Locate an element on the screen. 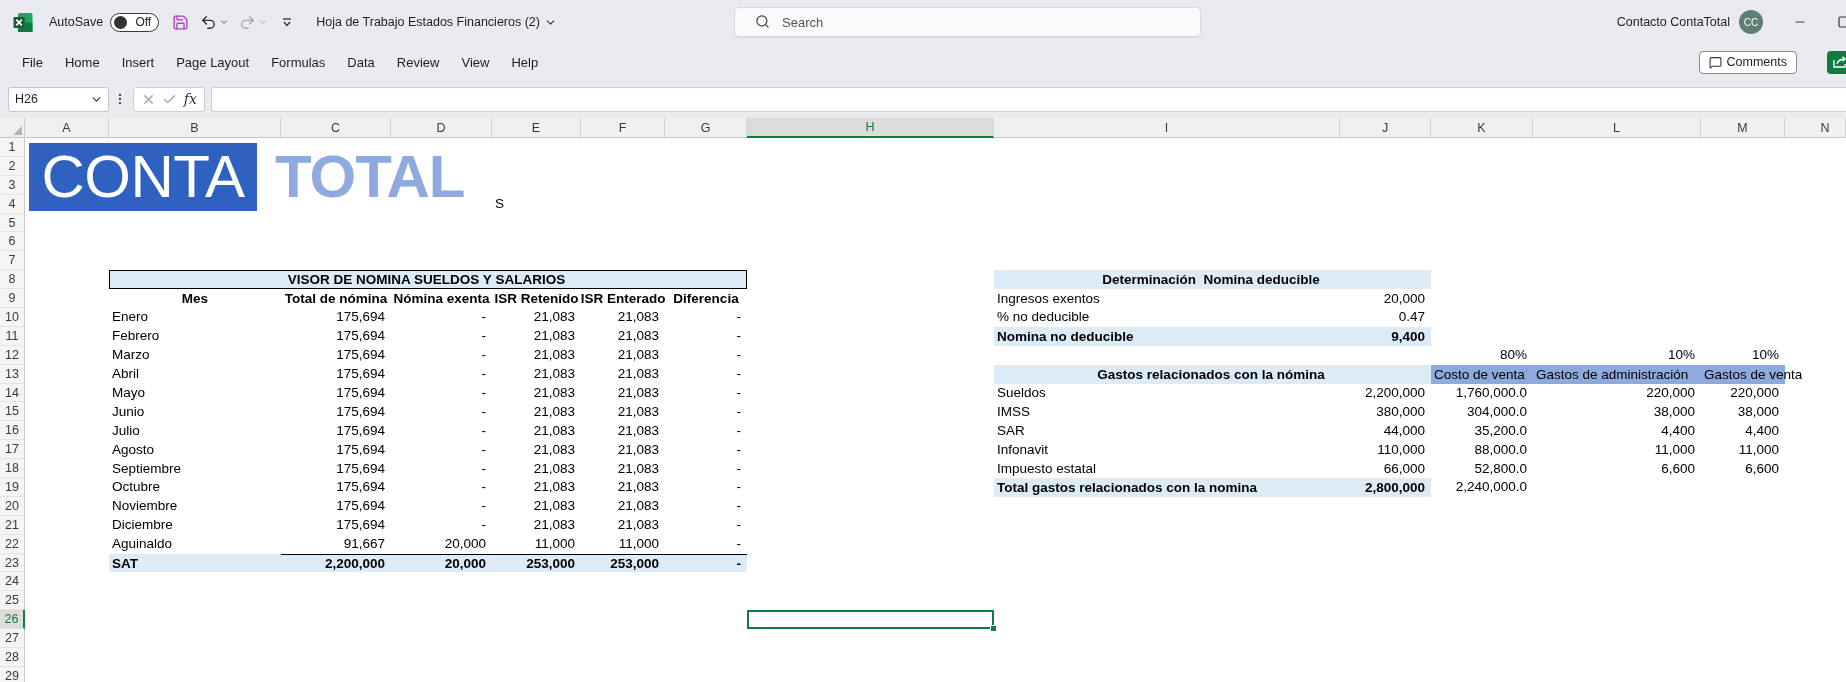 This screenshot has width=1846, height=682. row-header: 9 is located at coordinates (12, 298).